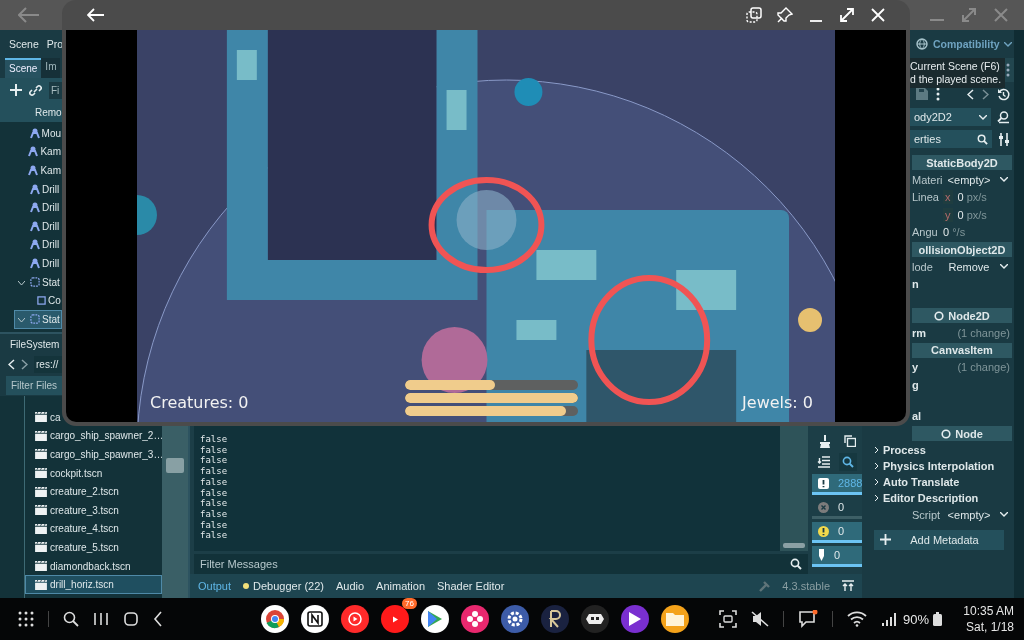  What do you see at coordinates (969, 266) in the screenshot?
I see `value-dropdown: Remove` at bounding box center [969, 266].